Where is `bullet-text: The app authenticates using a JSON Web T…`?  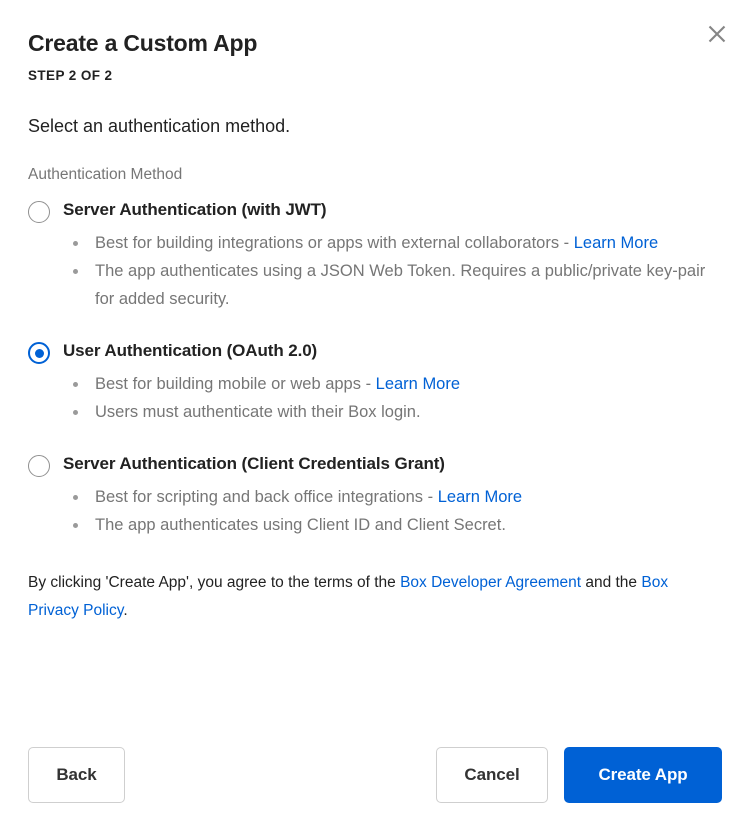 bullet-text: The app authenticates using a JSON Web T… is located at coordinates (400, 285).